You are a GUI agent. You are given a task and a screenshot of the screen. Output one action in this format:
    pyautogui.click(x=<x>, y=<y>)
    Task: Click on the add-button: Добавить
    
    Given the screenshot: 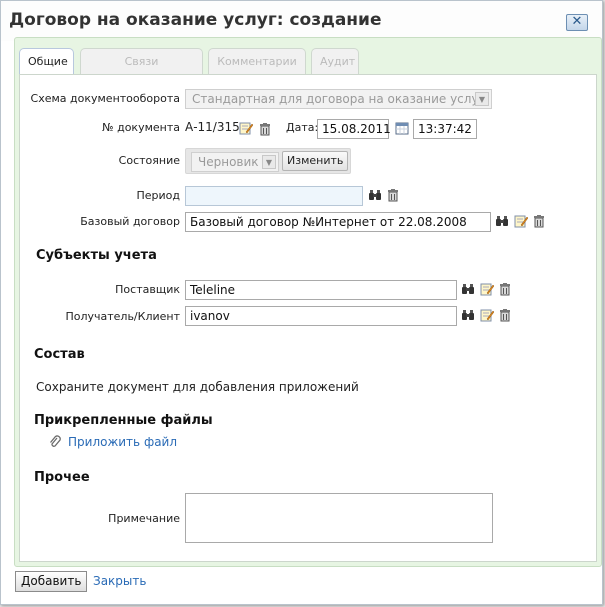 What is the action you would take?
    pyautogui.click(x=51, y=581)
    